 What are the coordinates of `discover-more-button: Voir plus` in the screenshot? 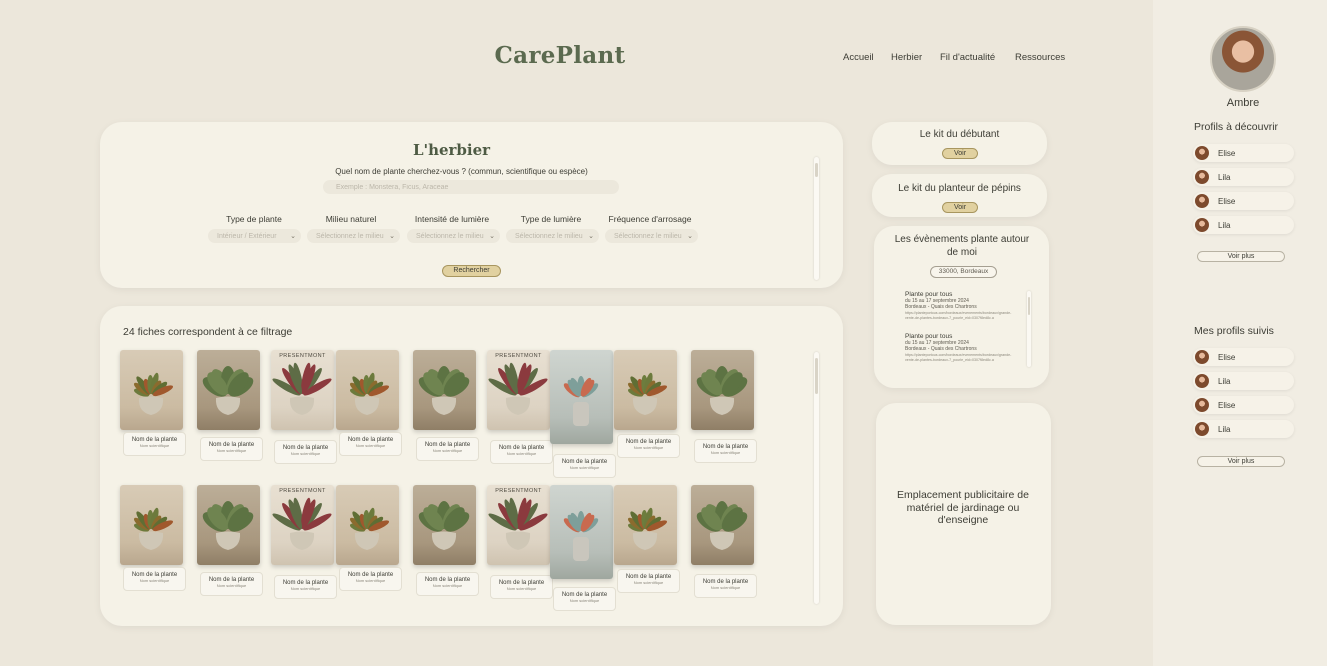 It's located at (1241, 256).